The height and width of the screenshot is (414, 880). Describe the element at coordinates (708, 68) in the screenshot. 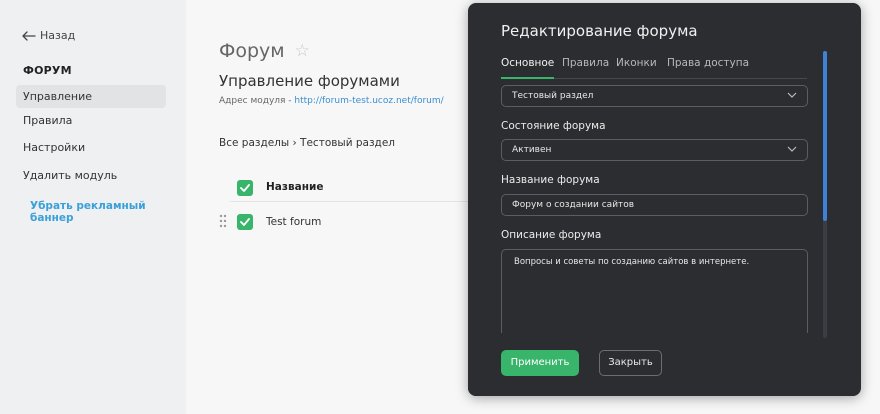

I see `tab-access-rights: Права доступа` at that location.